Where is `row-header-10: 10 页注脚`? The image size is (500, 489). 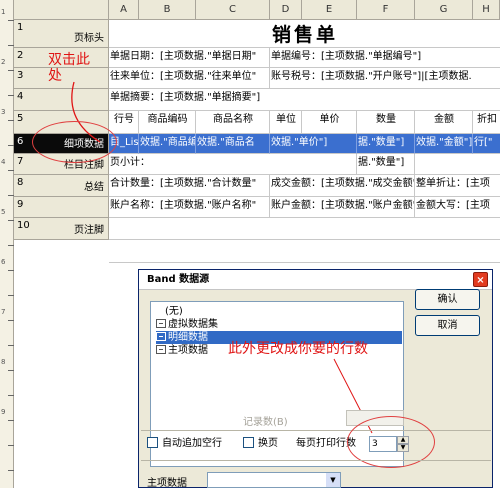
row-header-10: 10 页注脚 is located at coordinates (61, 229).